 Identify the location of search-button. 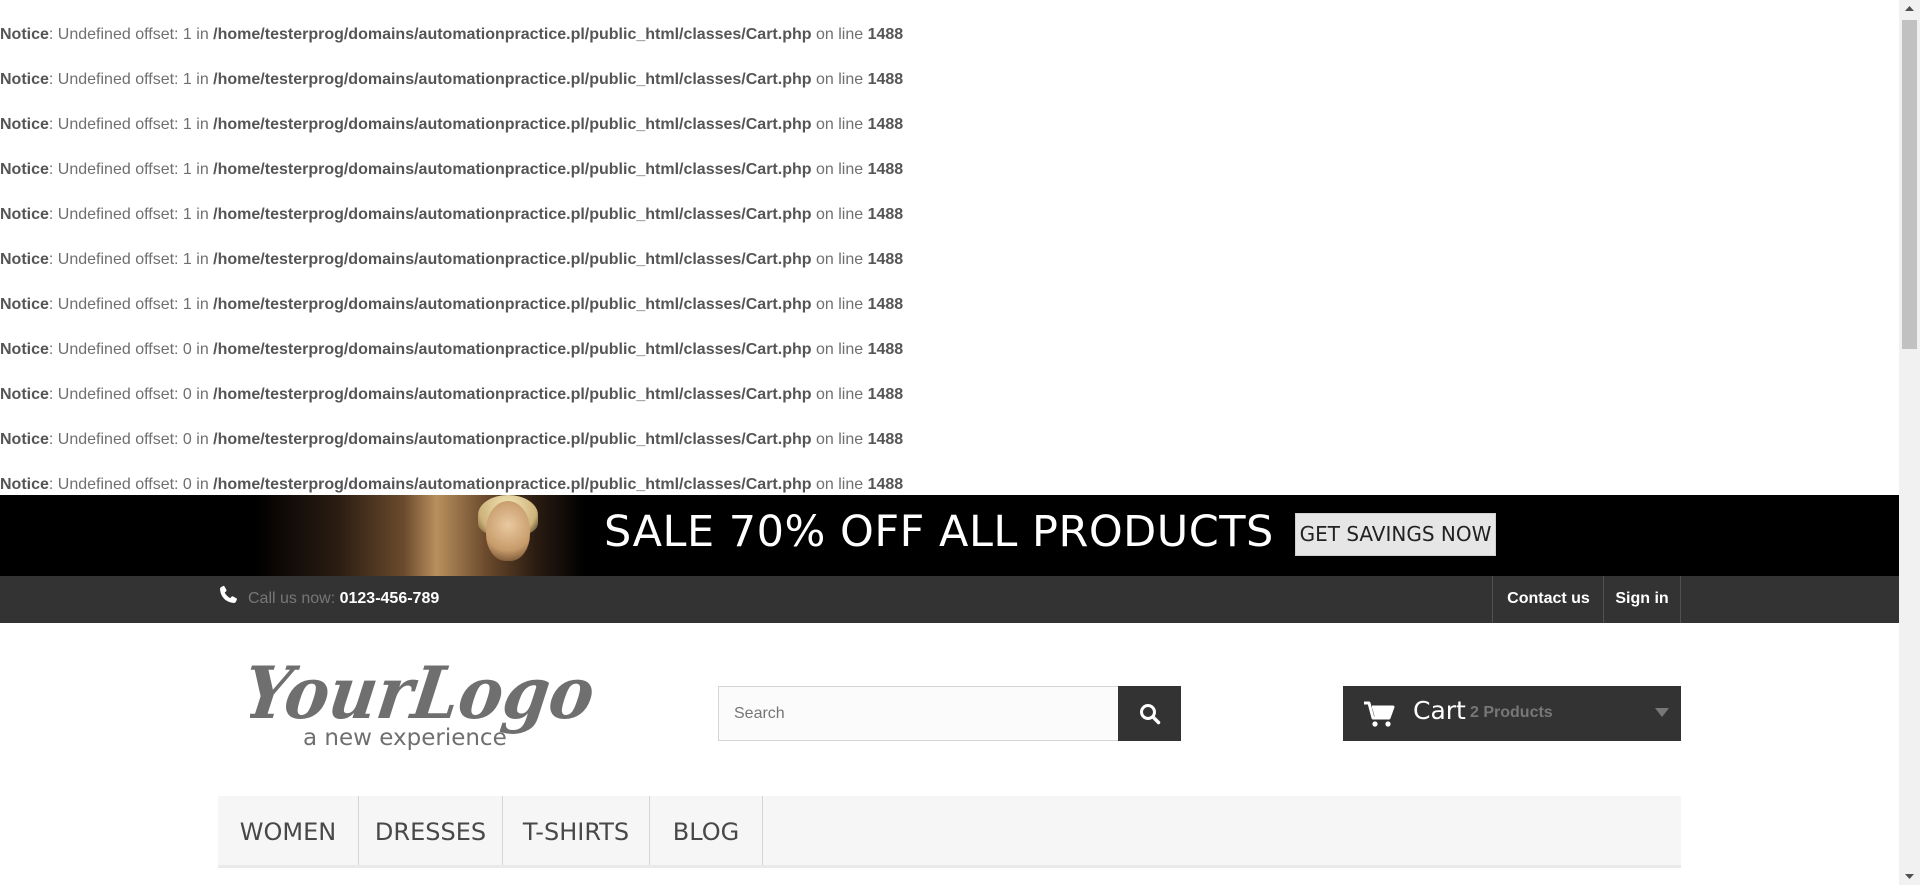
(1149, 713).